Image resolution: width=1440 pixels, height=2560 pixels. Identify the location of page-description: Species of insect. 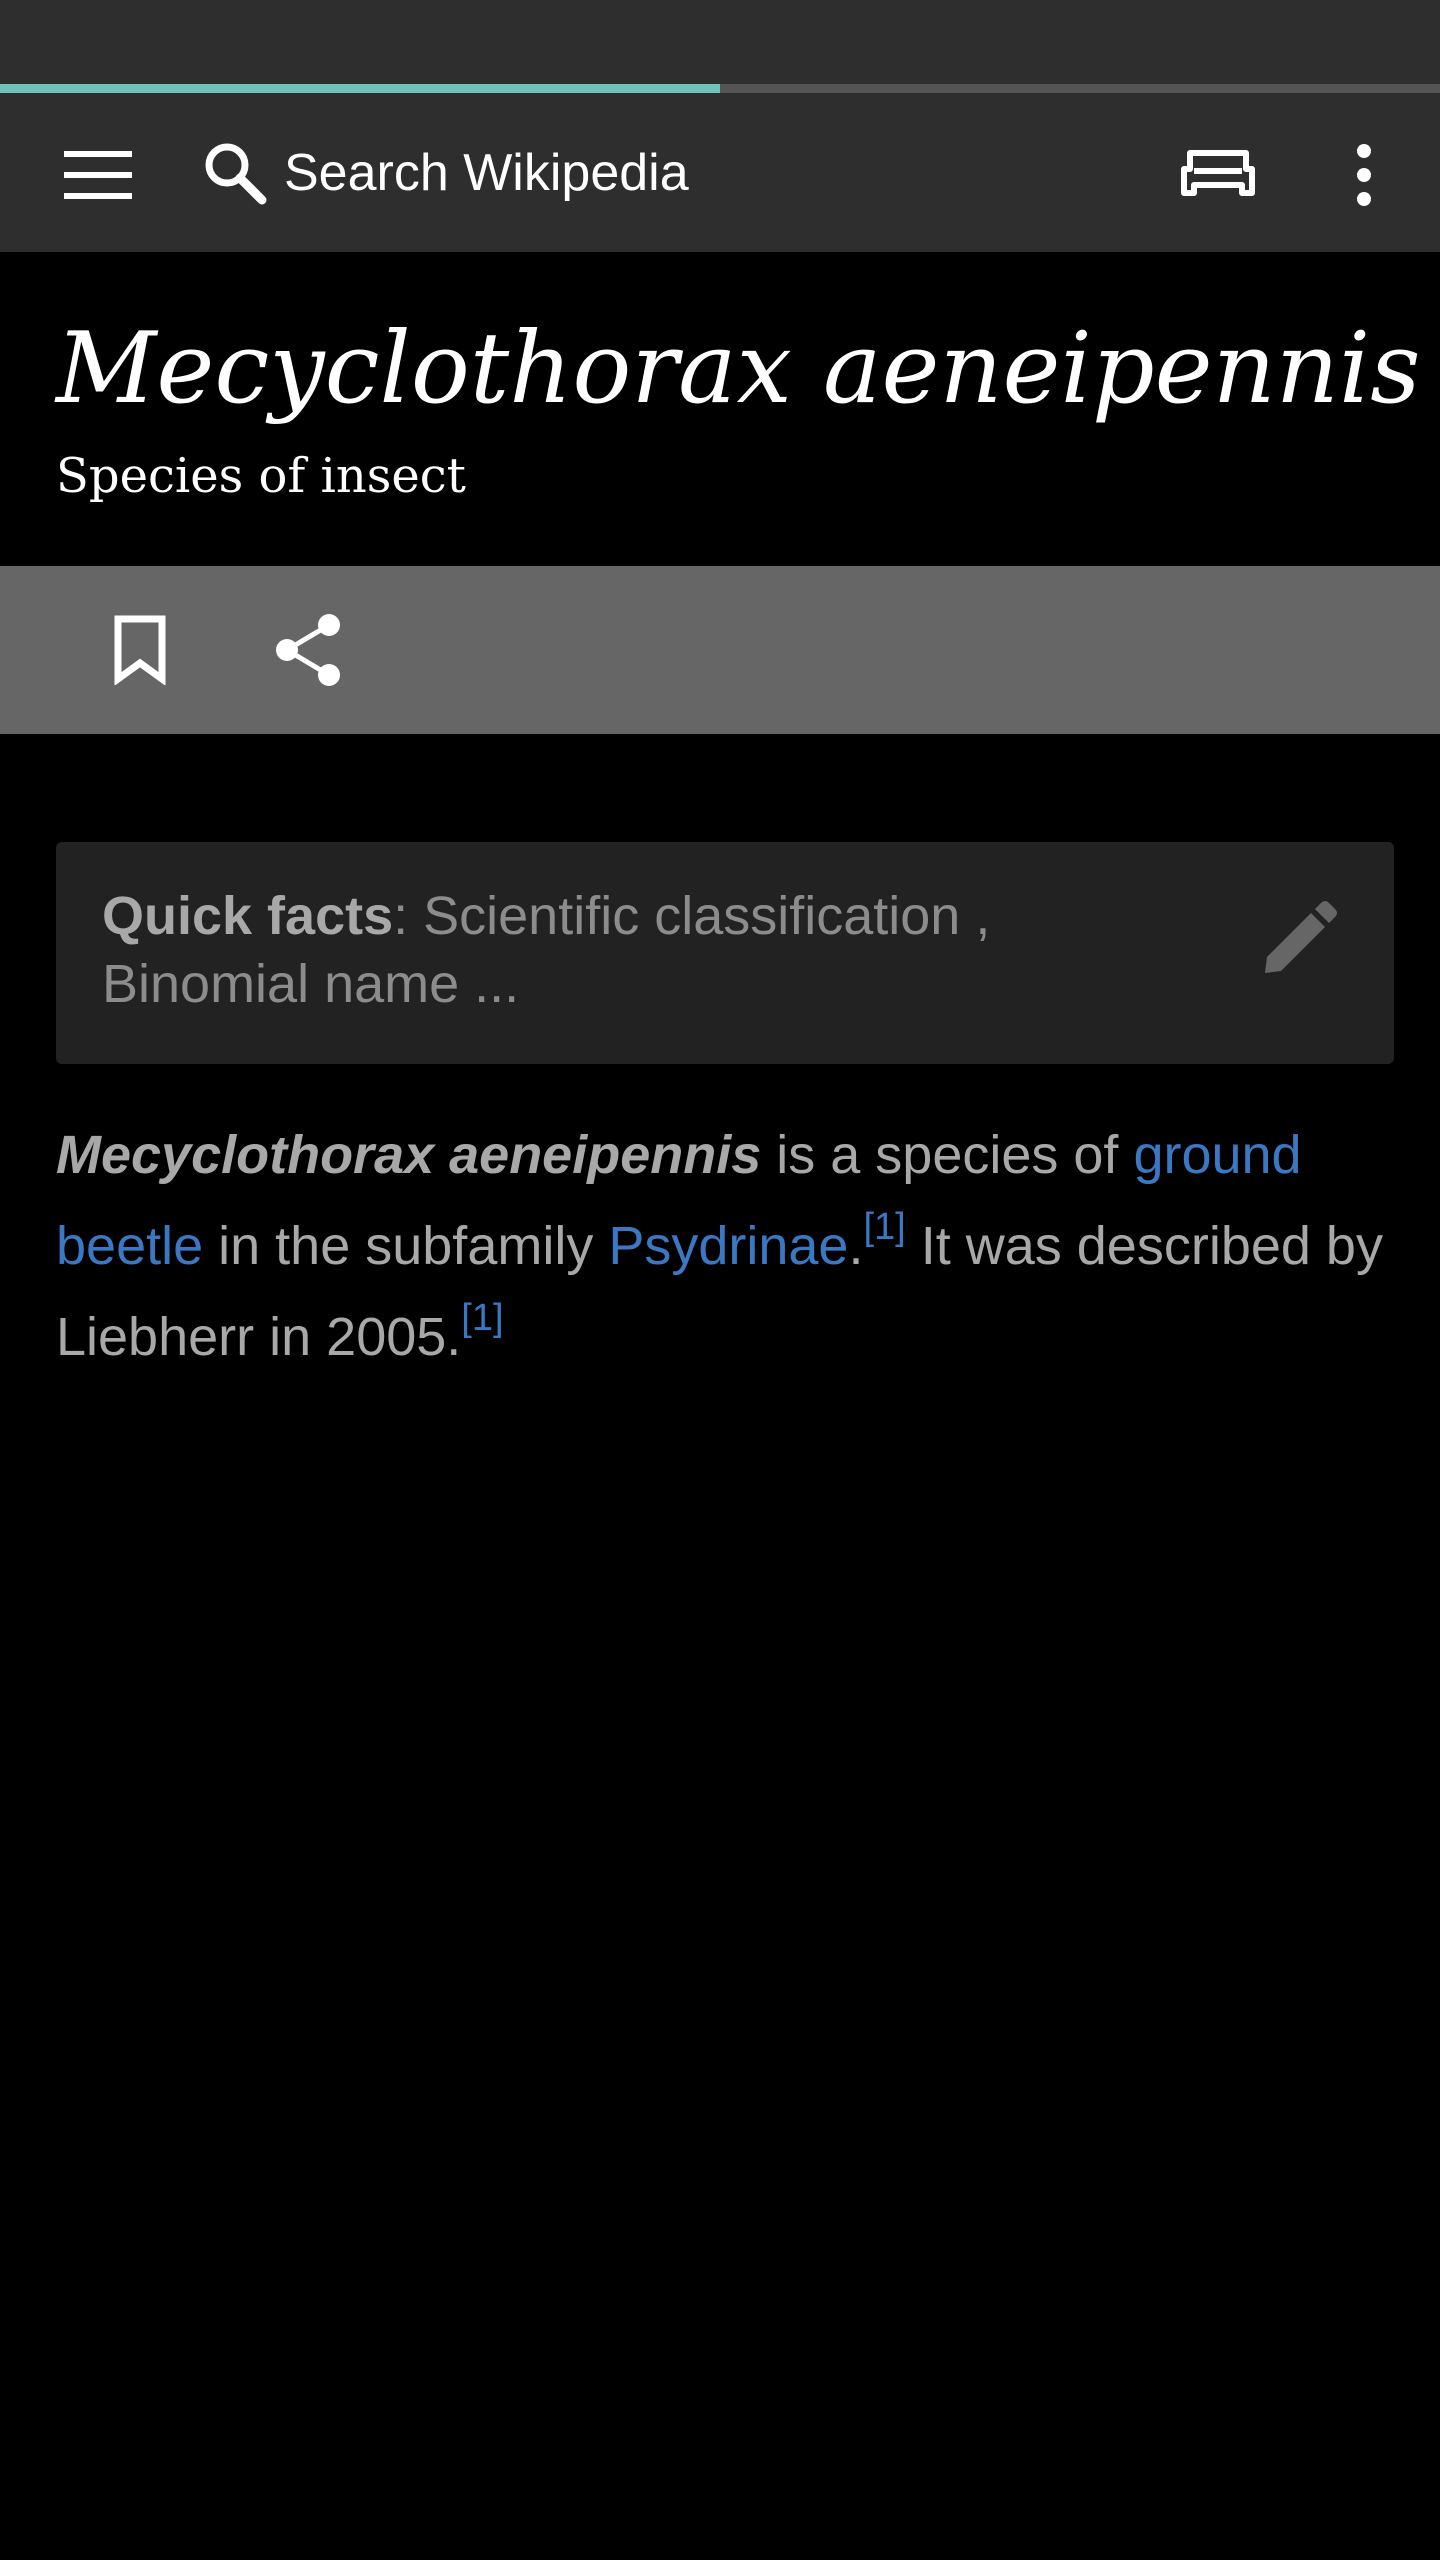
(261, 476).